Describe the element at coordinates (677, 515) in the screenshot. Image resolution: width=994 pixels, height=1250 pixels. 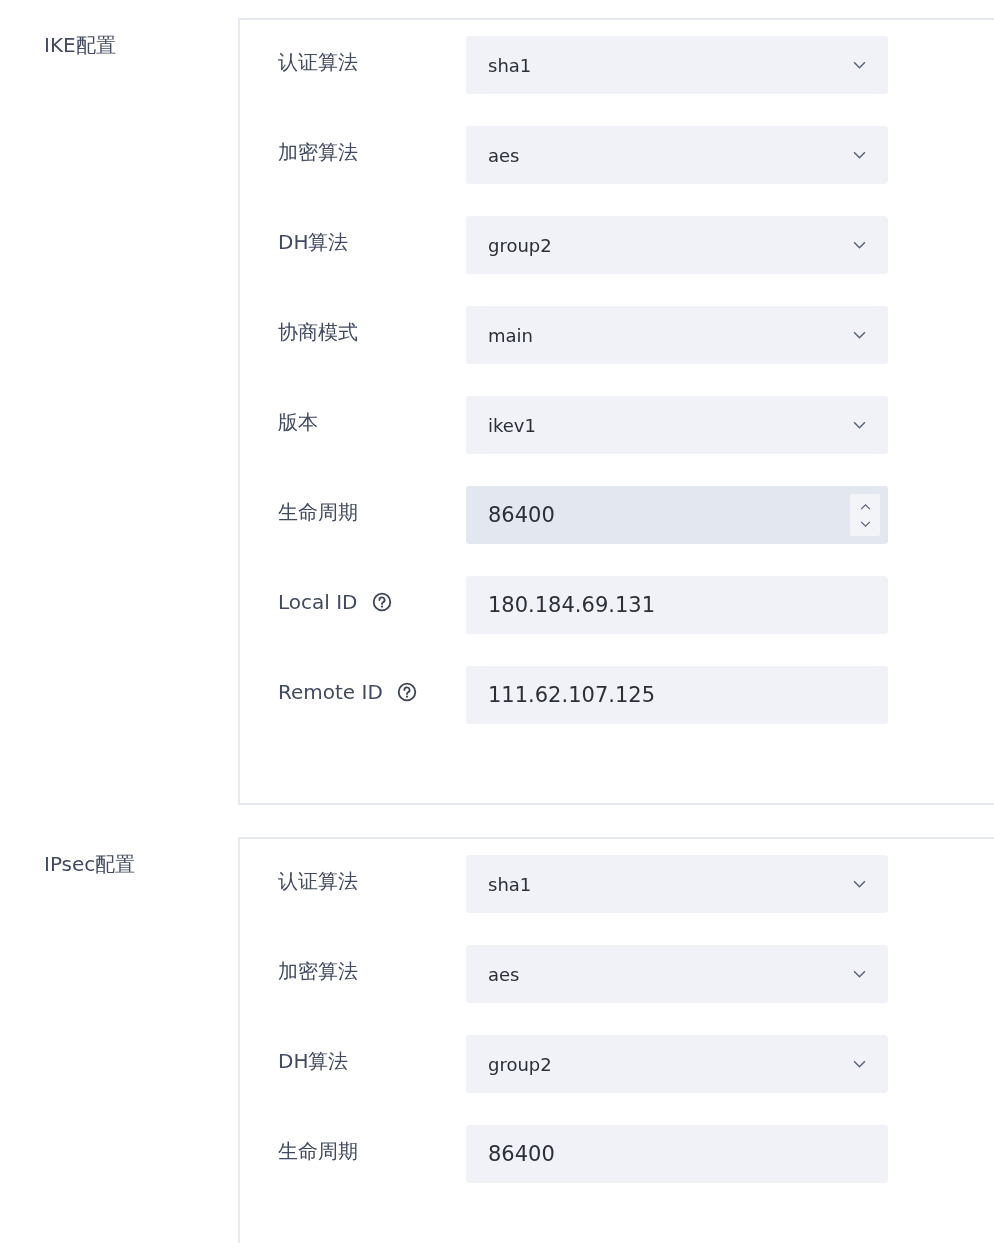
I see `number-field: 86400` at that location.